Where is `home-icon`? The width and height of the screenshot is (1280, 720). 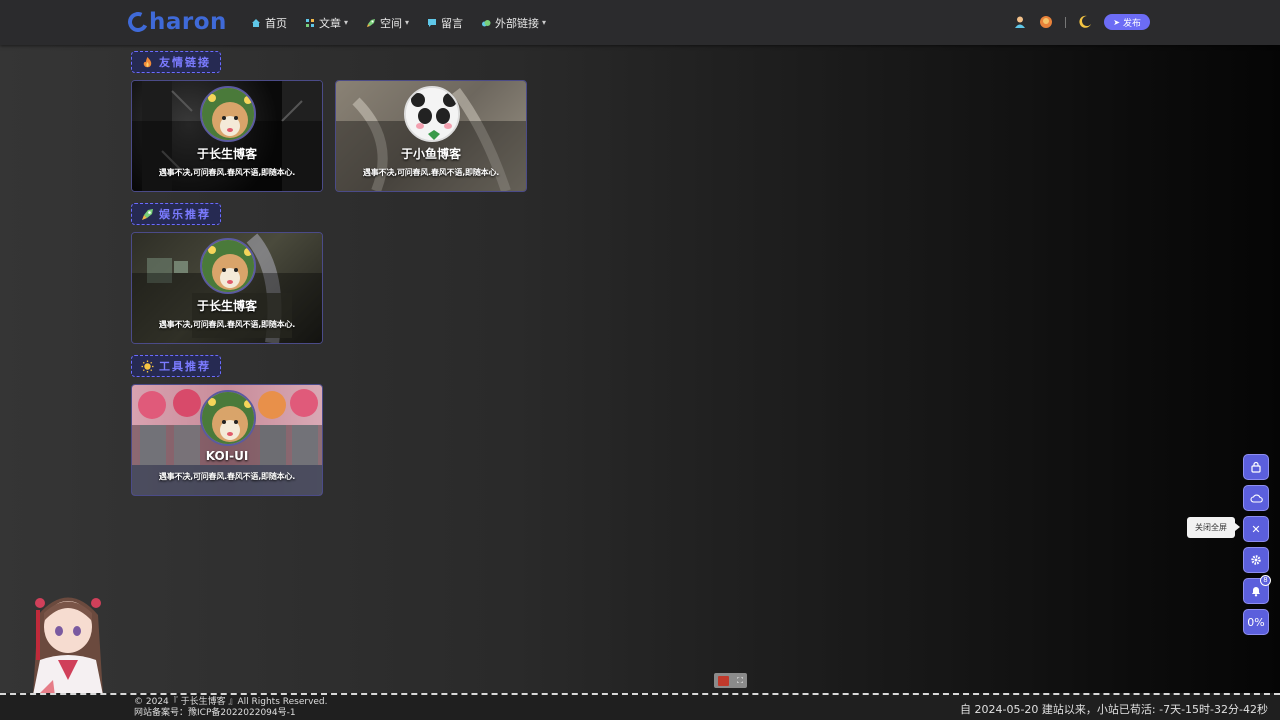
home-icon is located at coordinates (256, 22).